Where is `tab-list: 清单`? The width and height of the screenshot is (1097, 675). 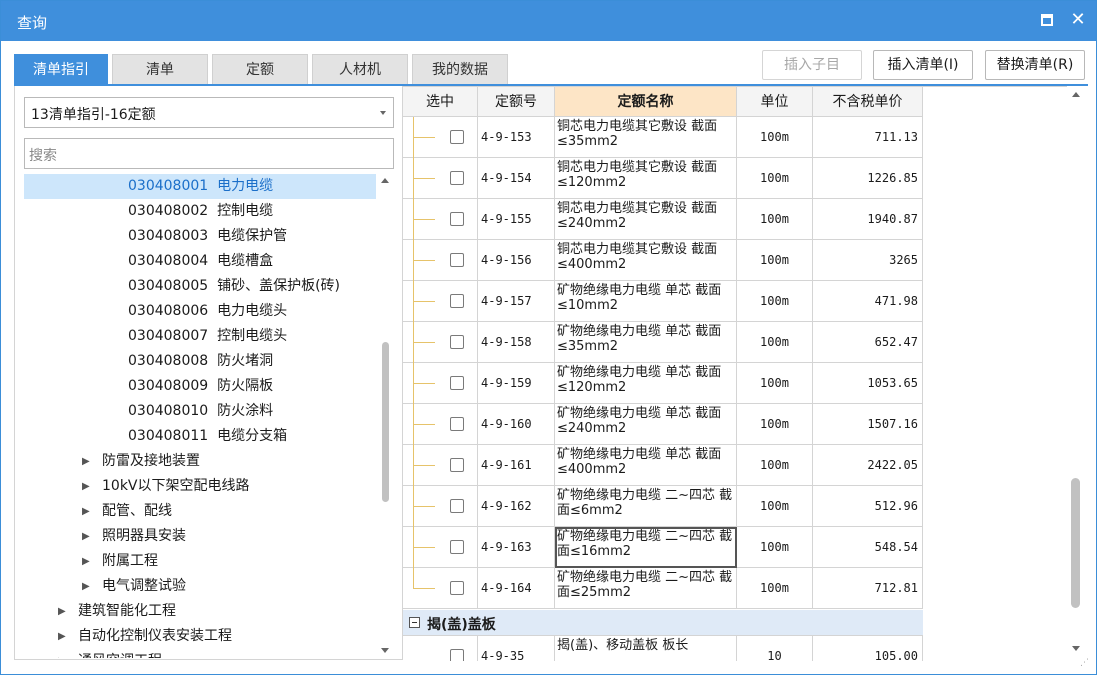
tab-list: 清单 is located at coordinates (160, 69).